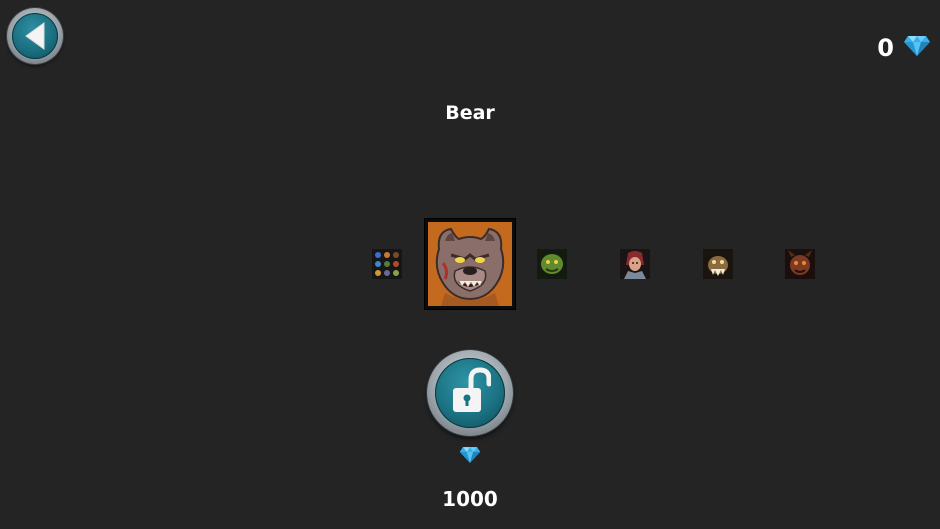 This screenshot has width=940, height=529. I want to click on character-name: Bear, so click(470, 113).